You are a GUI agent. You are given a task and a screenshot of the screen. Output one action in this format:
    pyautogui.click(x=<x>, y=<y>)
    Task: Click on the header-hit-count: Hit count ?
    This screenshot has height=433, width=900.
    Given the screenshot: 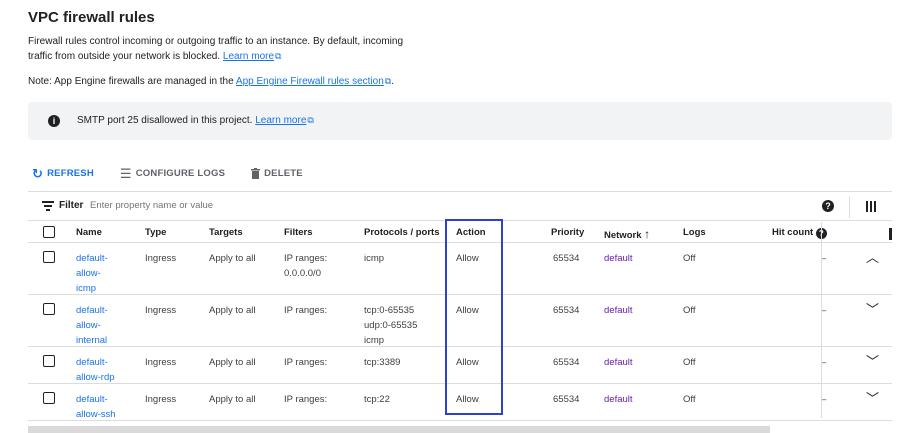 What is the action you would take?
    pyautogui.click(x=799, y=233)
    